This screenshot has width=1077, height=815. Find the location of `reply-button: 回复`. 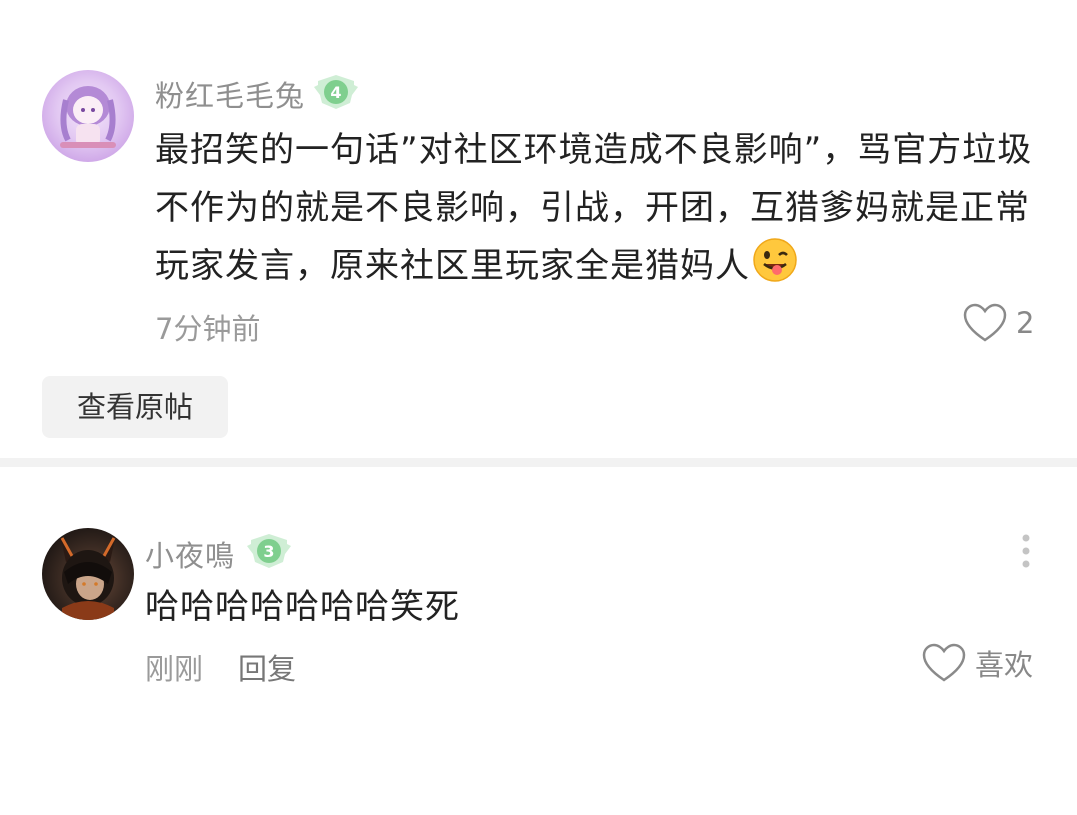

reply-button: 回复 is located at coordinates (267, 667).